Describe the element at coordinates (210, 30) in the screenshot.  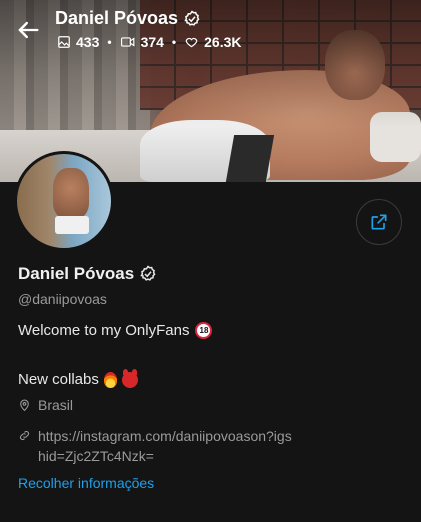
I see `top-bar: Daniel Póvoas 433 • 374 • 26.3K` at that location.